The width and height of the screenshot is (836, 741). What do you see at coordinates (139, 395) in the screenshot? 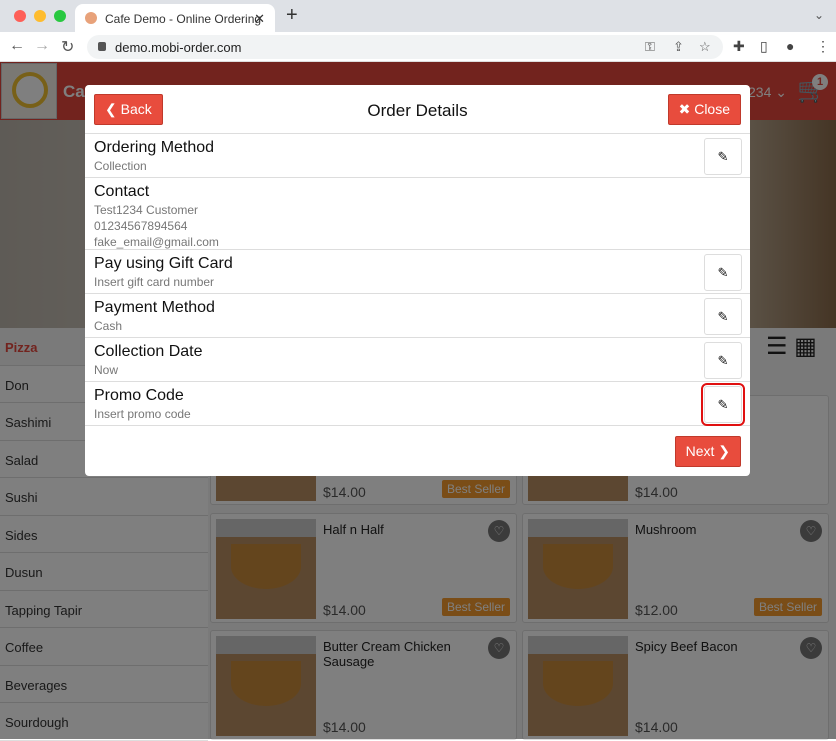
I see `row-title: Promo Code` at bounding box center [139, 395].